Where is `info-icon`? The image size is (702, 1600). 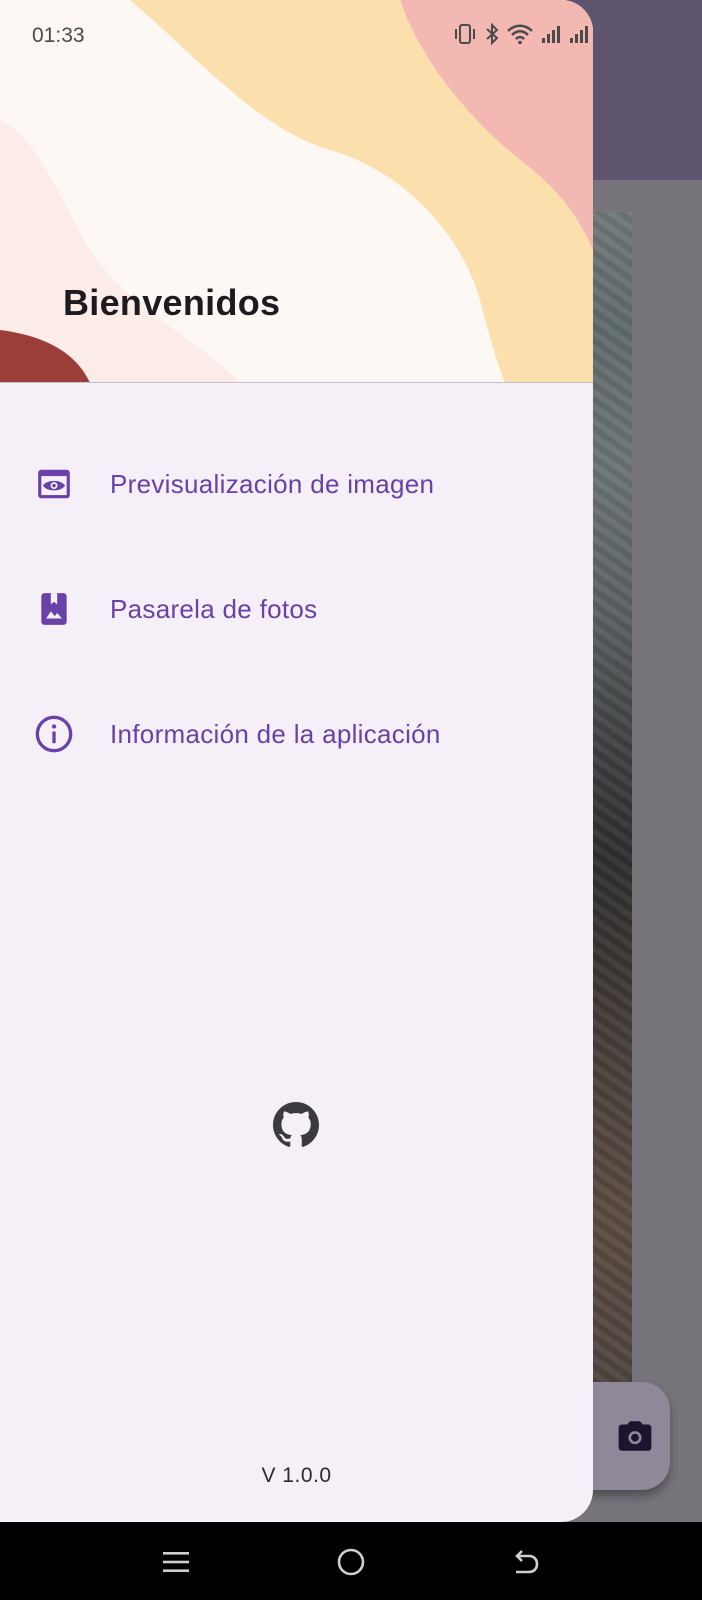 info-icon is located at coordinates (54, 734).